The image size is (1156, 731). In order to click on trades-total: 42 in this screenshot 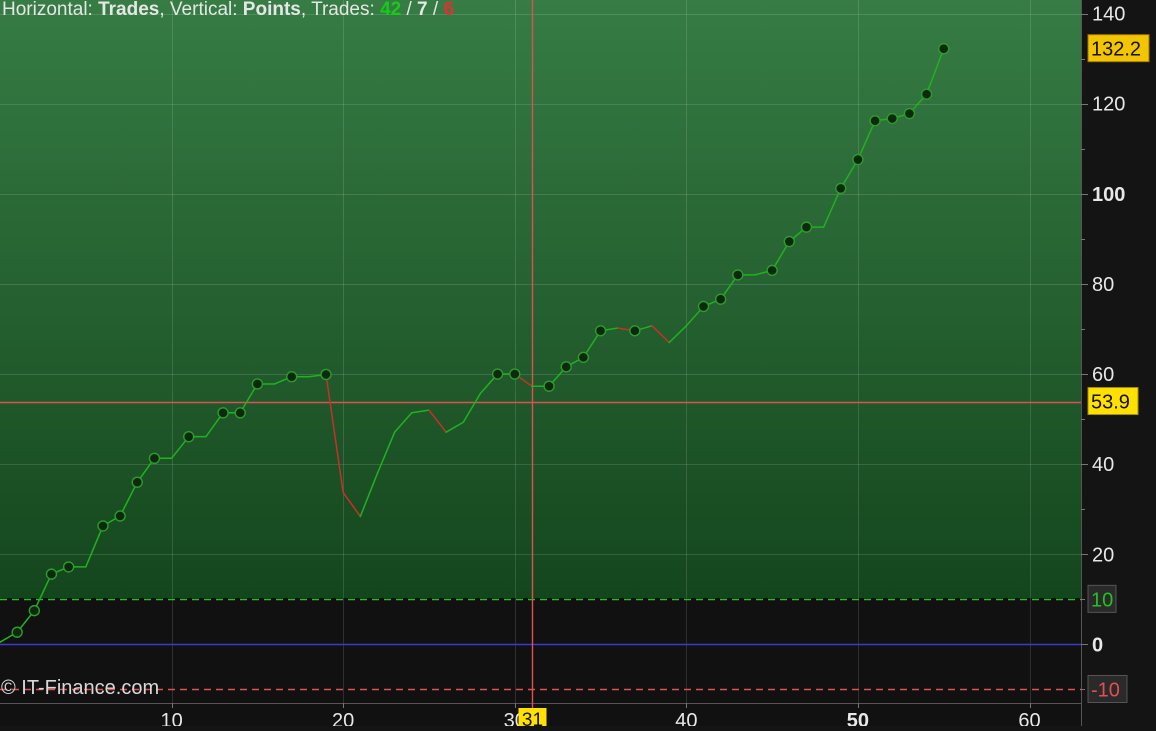, I will do `click(391, 10)`.